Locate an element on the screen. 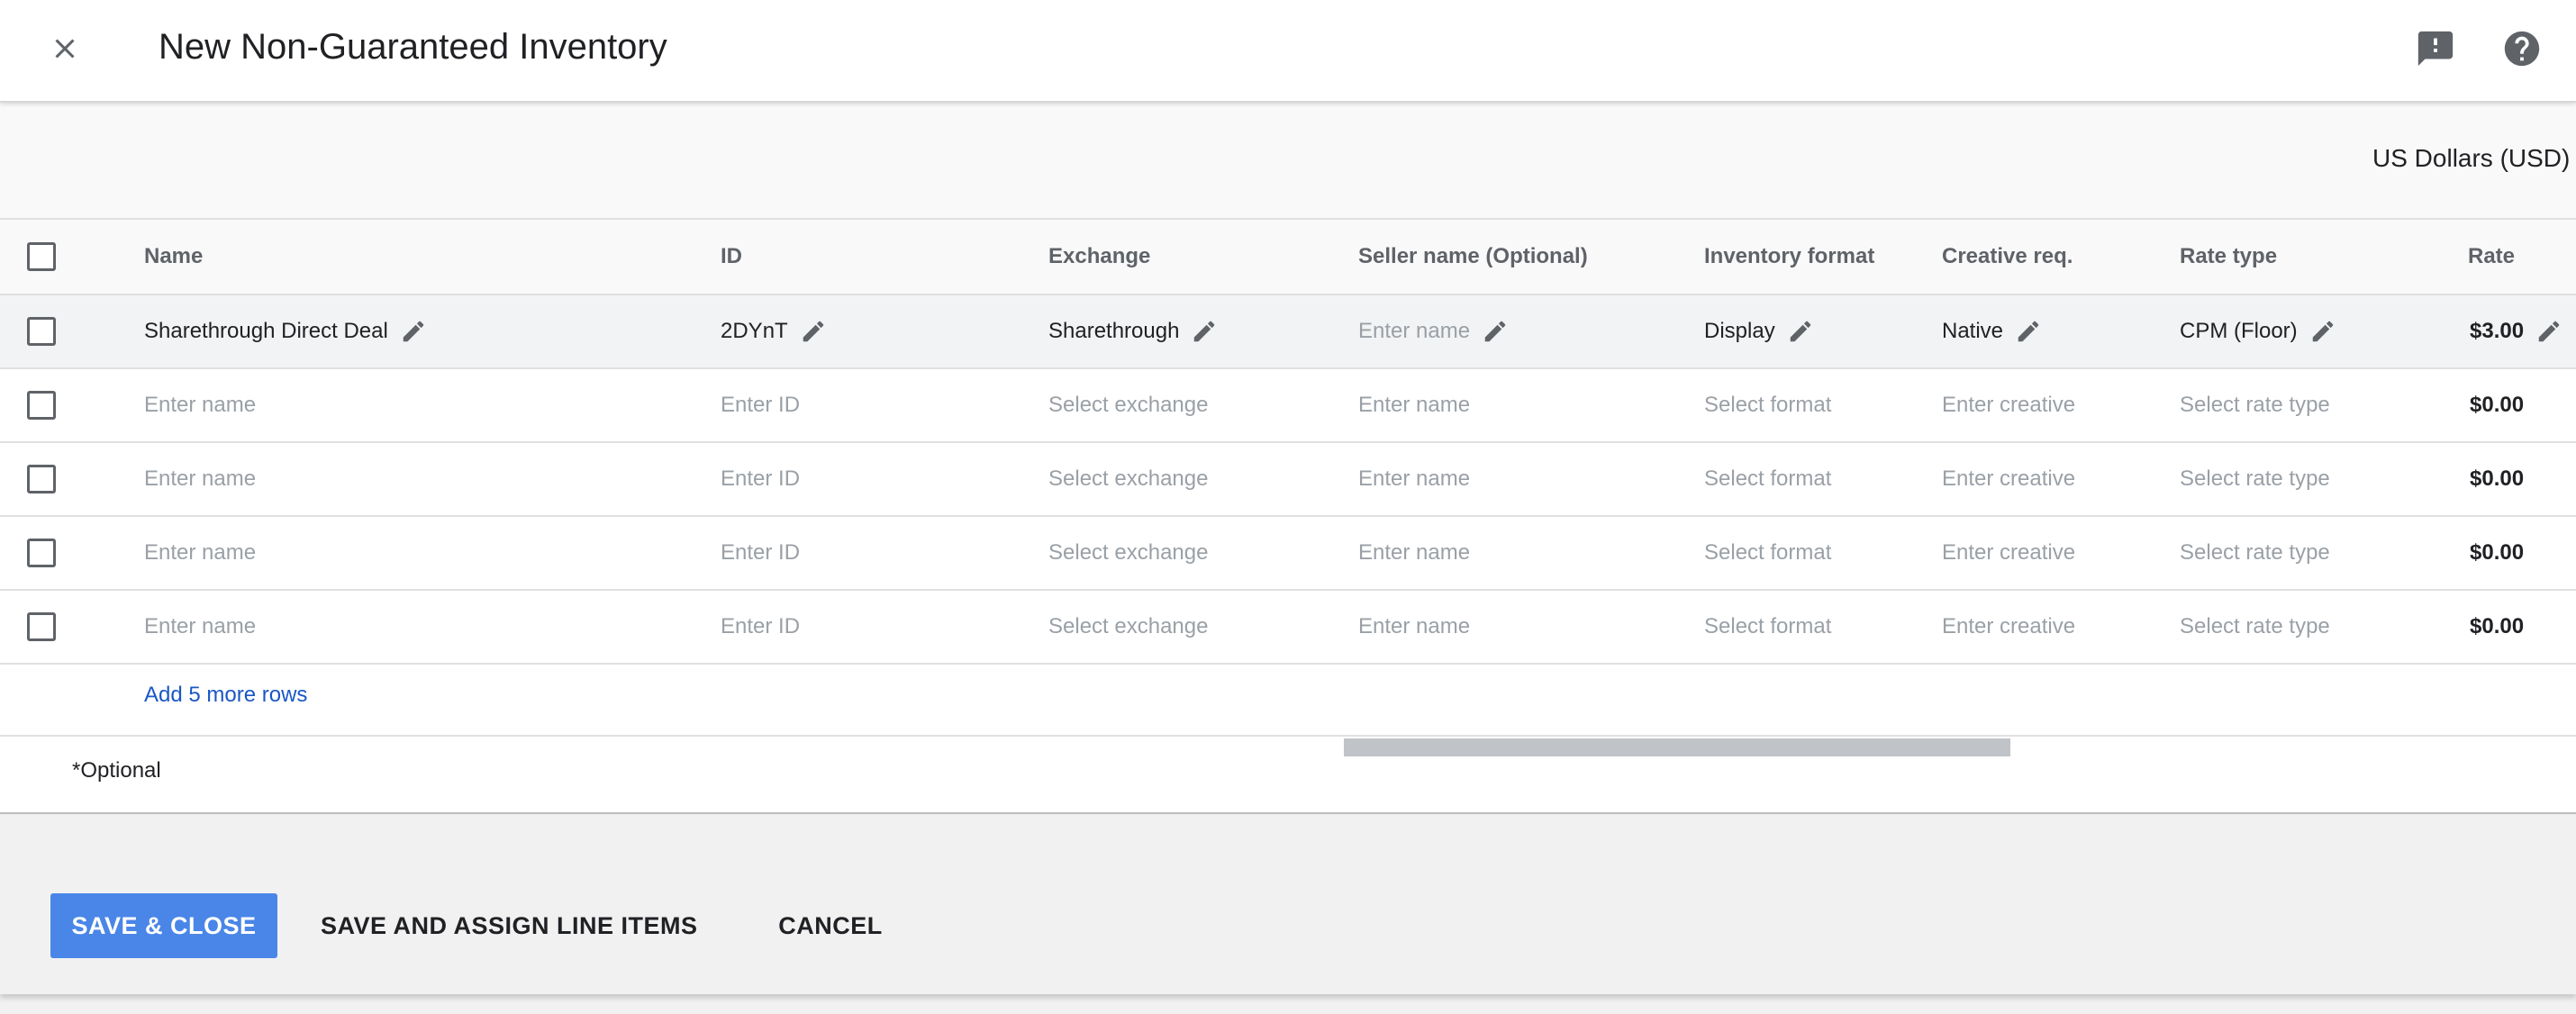  feedback-icon is located at coordinates (2435, 49).